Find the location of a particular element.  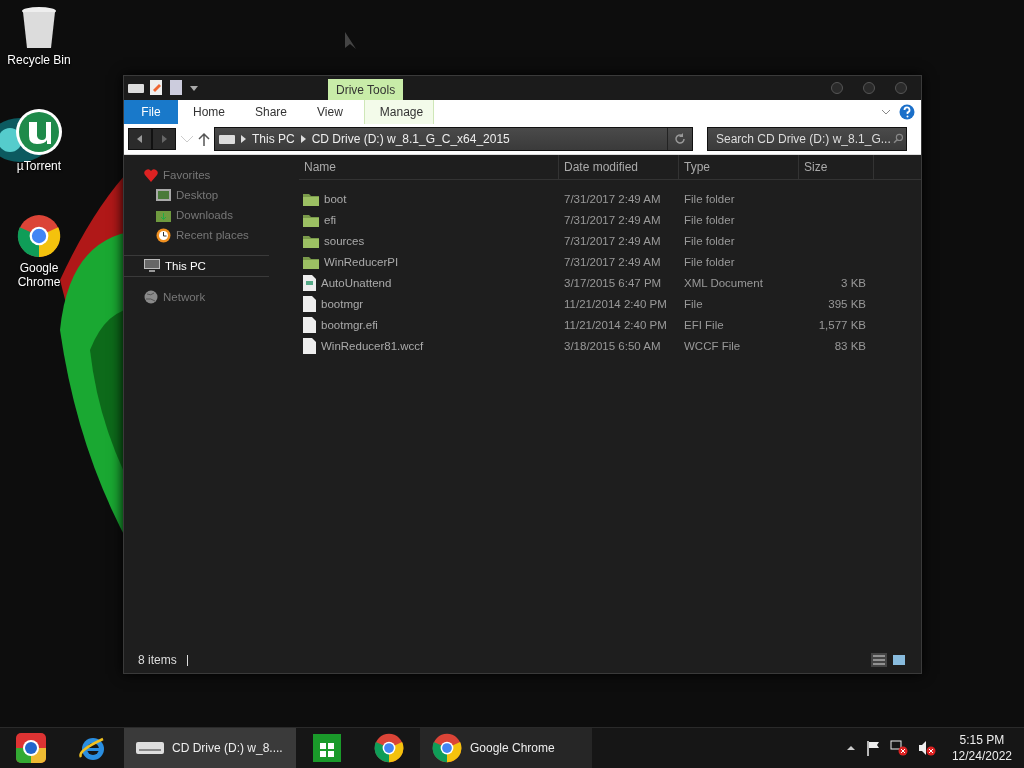

back-arrow-icon is located at coordinates (140, 139).